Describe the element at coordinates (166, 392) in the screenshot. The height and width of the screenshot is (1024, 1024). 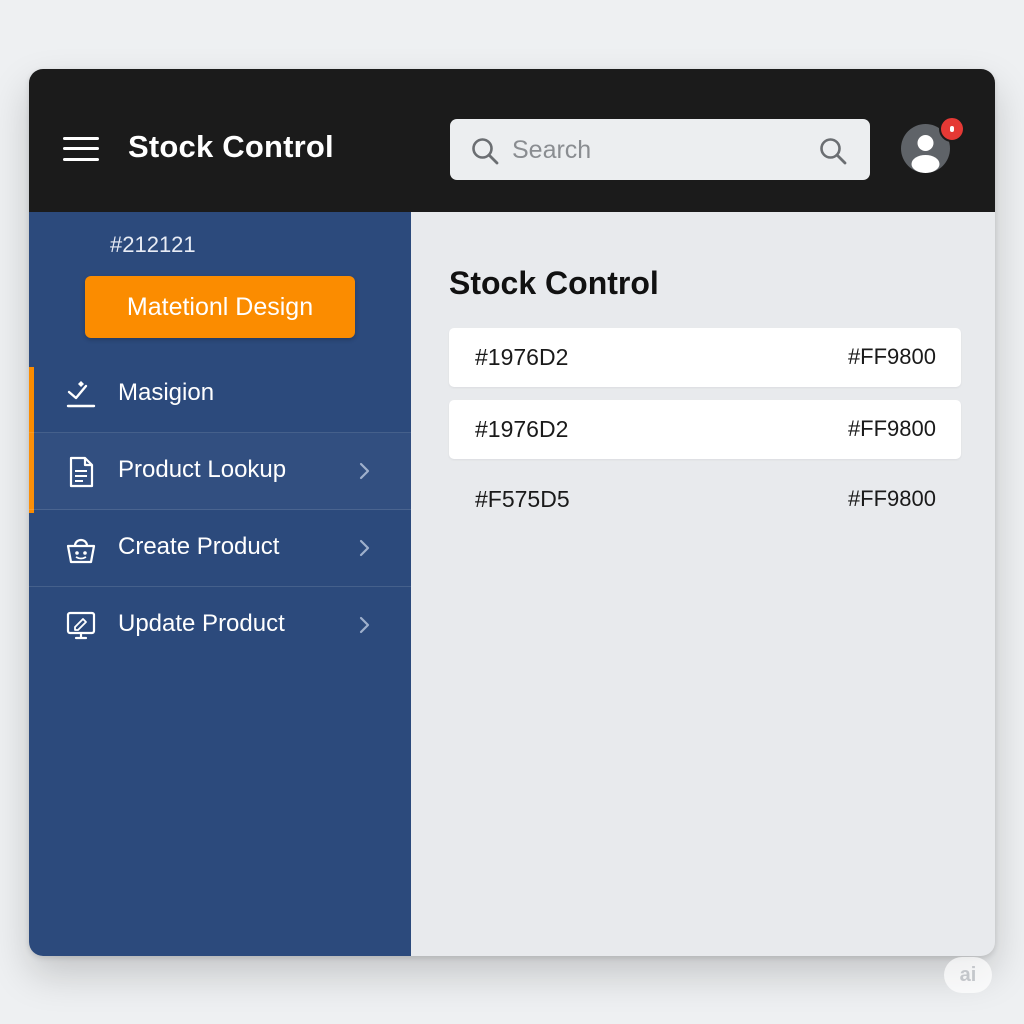
I see `sidebar-item-label: Masigion` at that location.